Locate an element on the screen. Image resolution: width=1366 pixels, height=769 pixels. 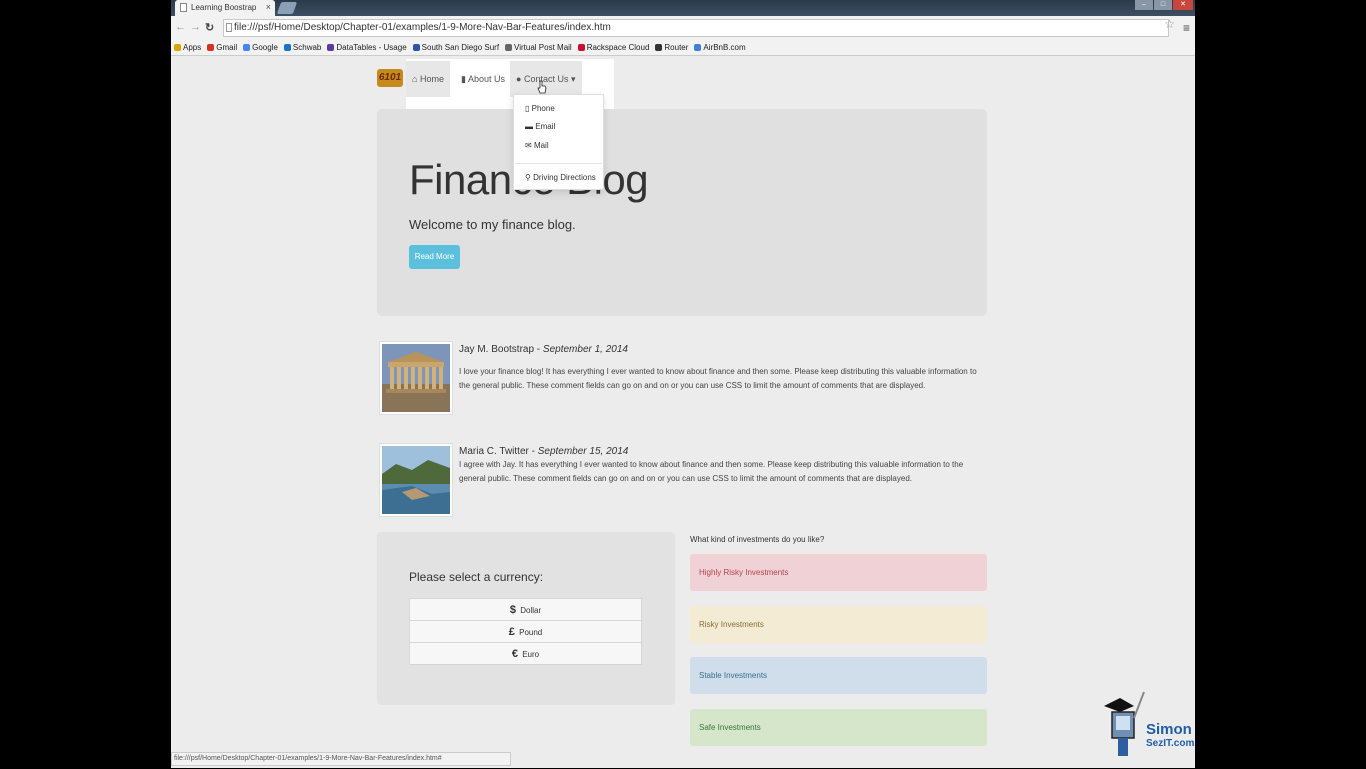
bookmark-apps: Apps is located at coordinates (187, 47).